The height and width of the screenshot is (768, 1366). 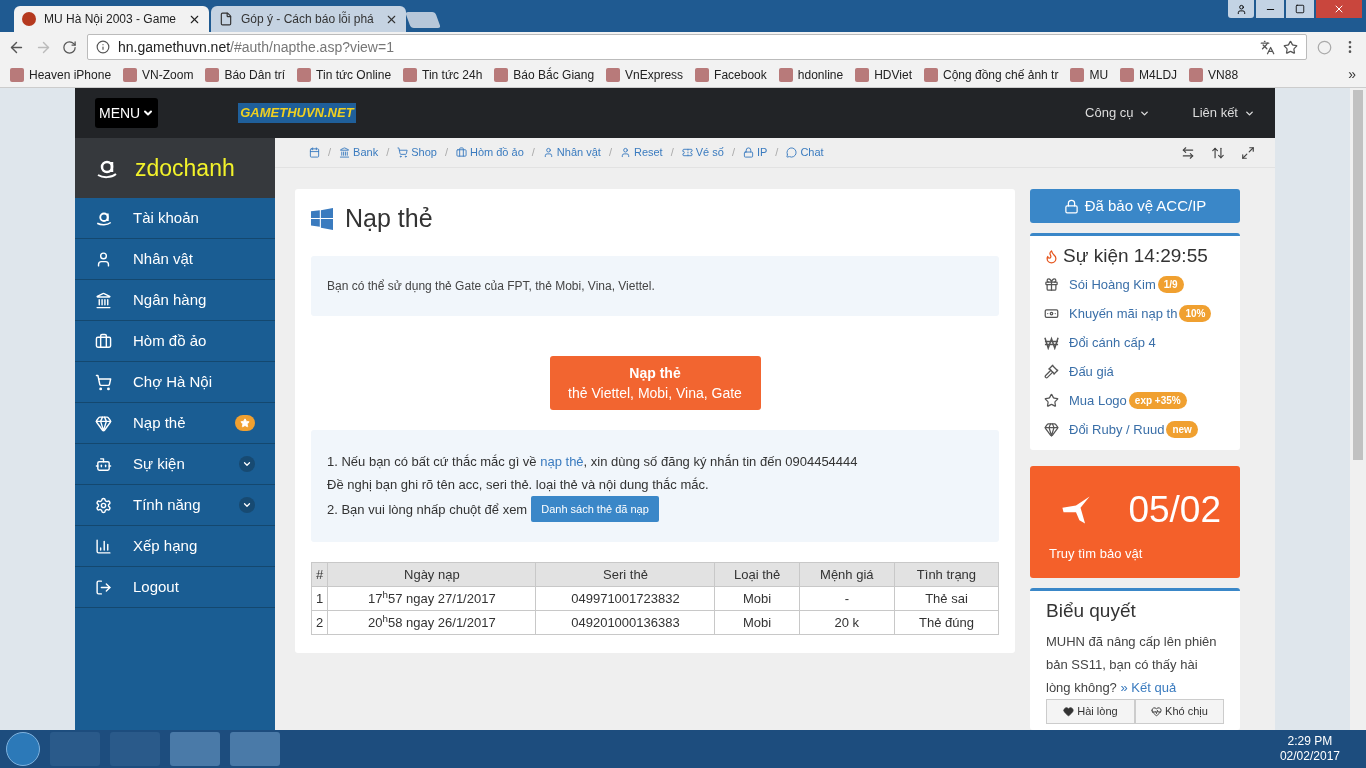 What do you see at coordinates (359, 152) in the screenshot?
I see `breadcrumb-link: Bank` at bounding box center [359, 152].